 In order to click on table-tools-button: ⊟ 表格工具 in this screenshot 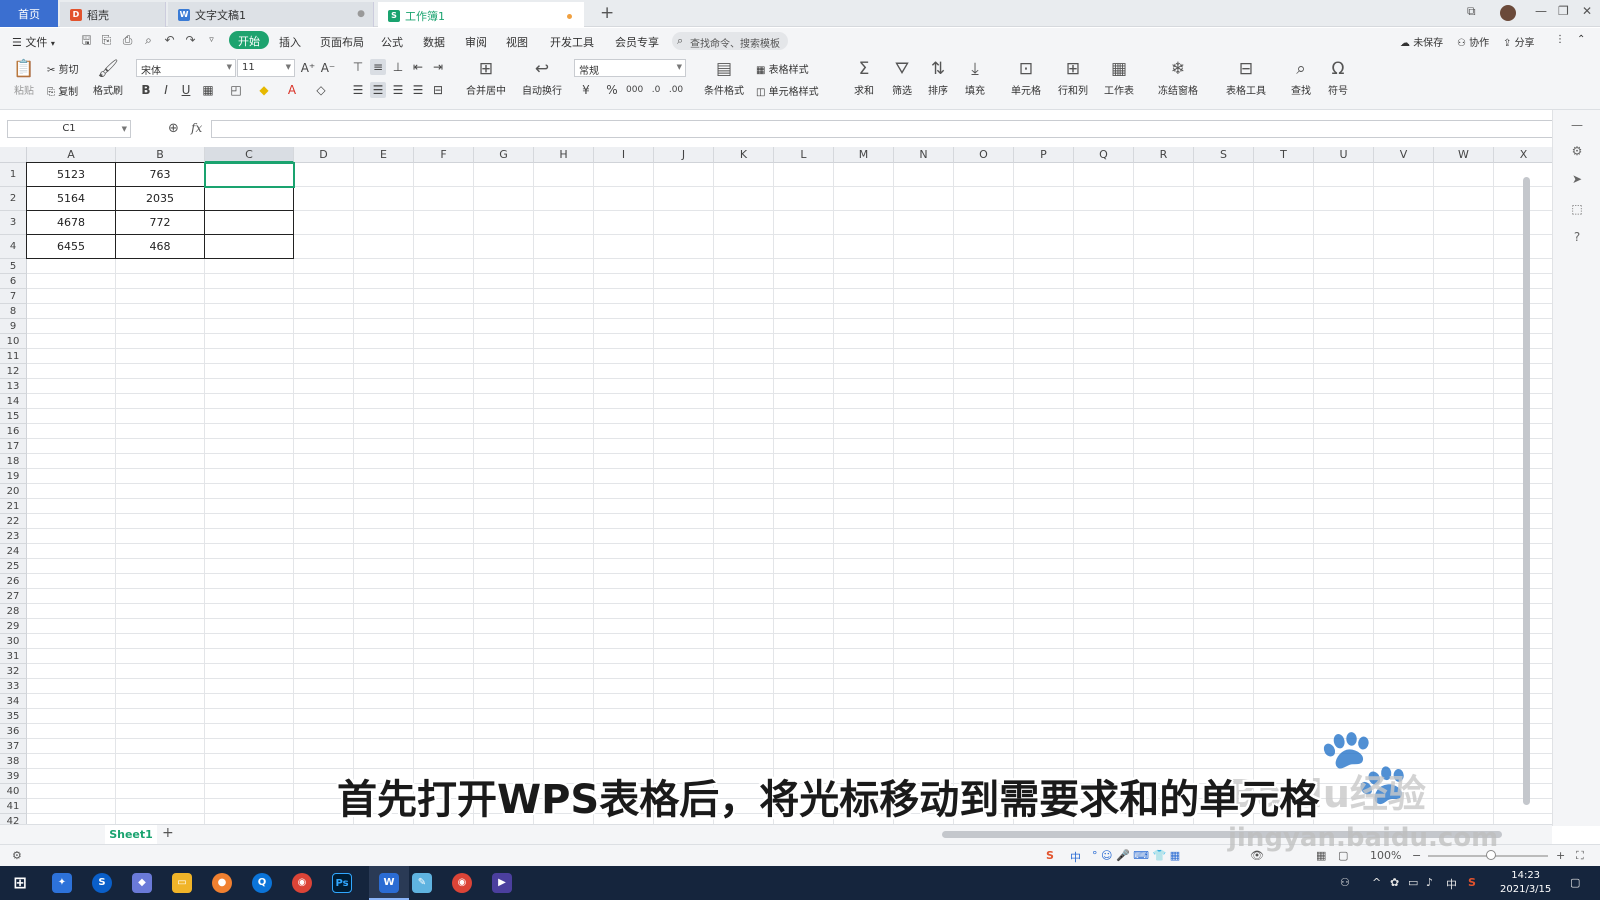, I will do `click(1246, 77)`.